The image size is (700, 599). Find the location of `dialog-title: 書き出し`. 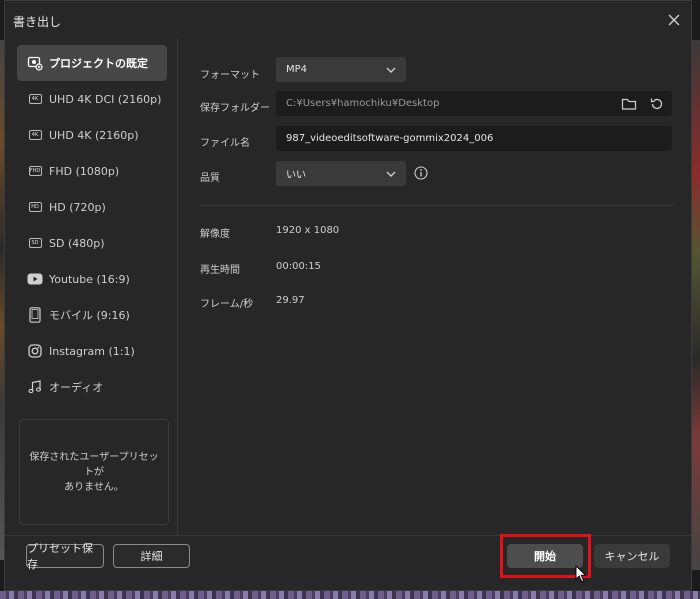

dialog-title: 書き出し is located at coordinates (37, 22).